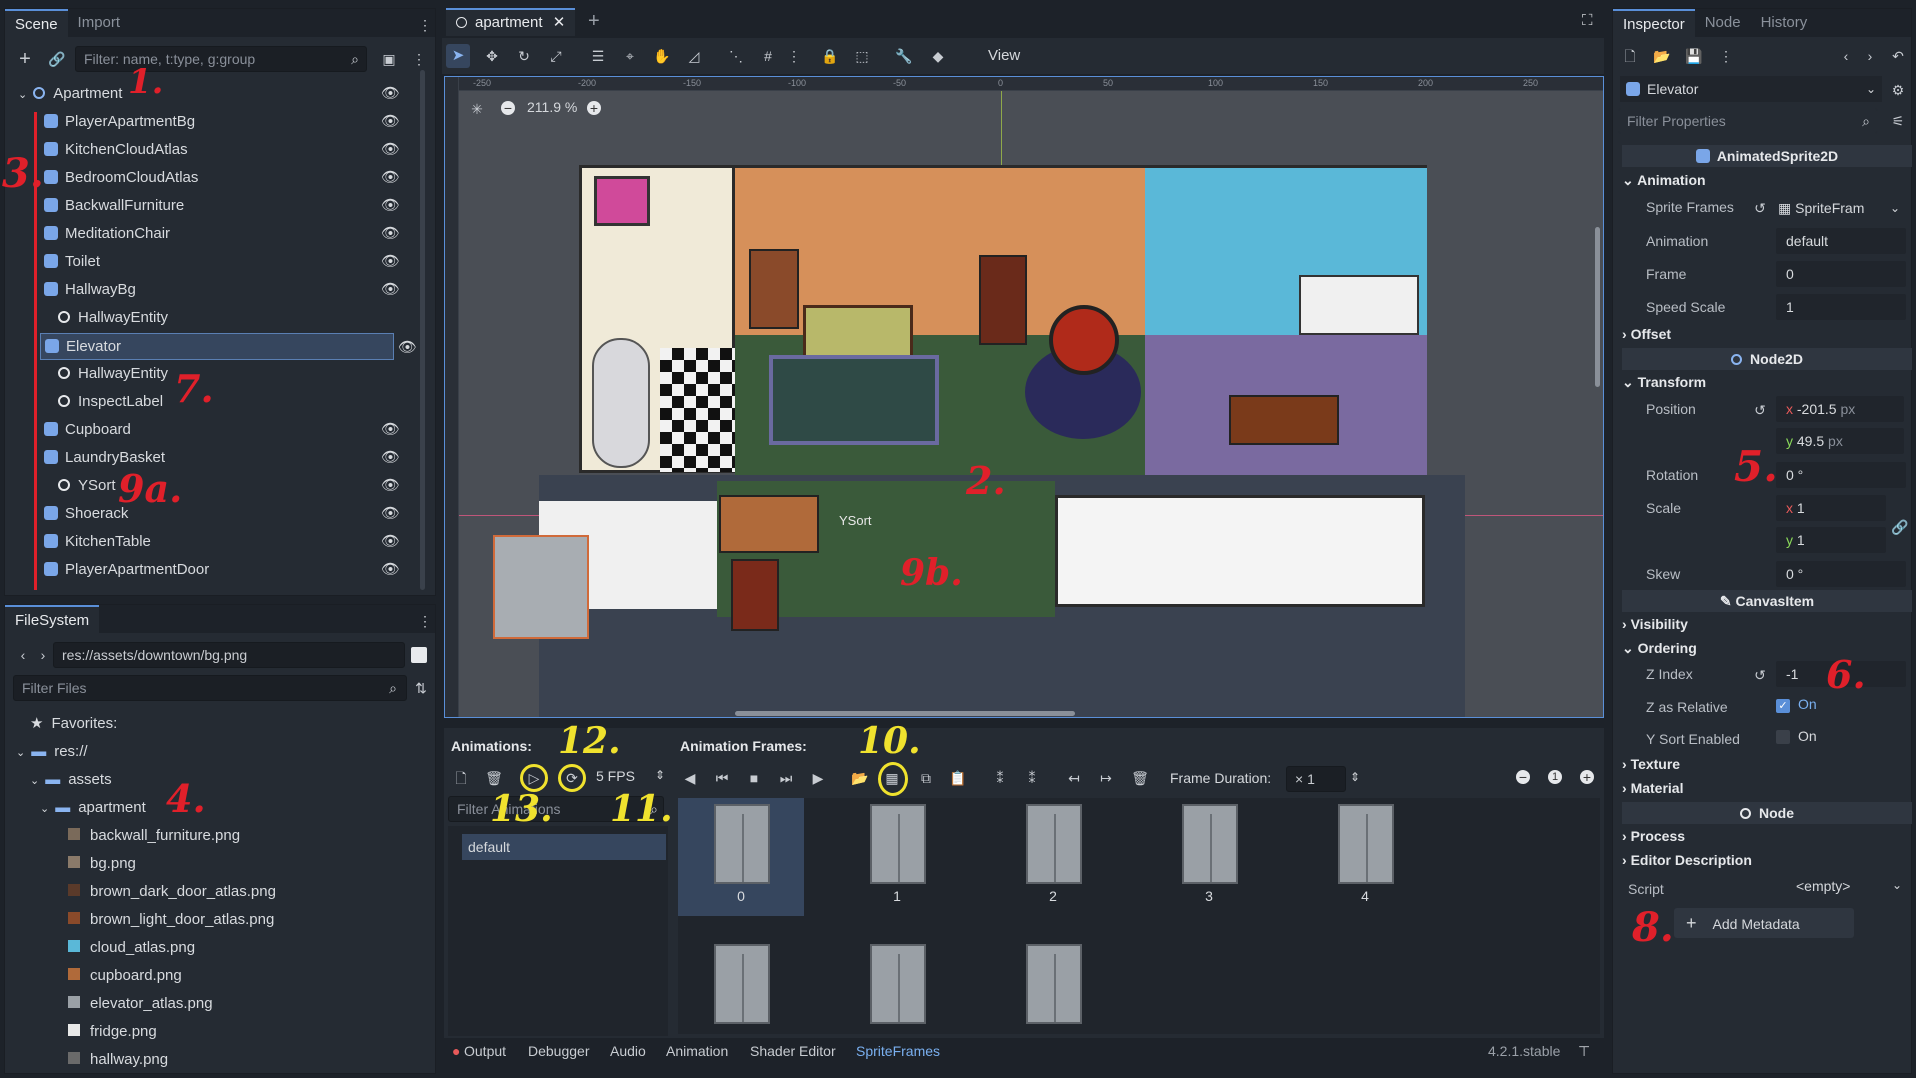  What do you see at coordinates (1851, 886) in the screenshot?
I see `script-field: <empty> ⌄` at bounding box center [1851, 886].